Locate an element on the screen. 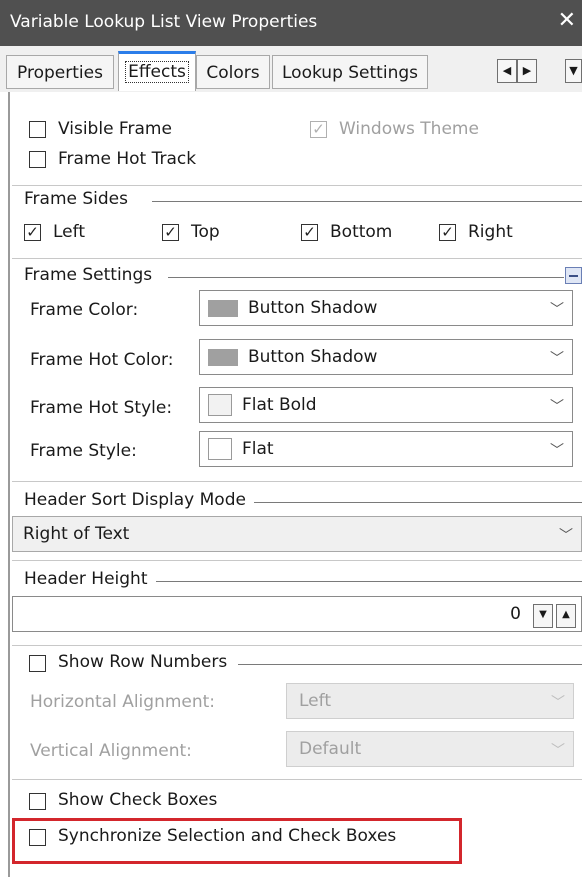 The height and width of the screenshot is (877, 582). vertical-alignment-value: Default is located at coordinates (330, 749).